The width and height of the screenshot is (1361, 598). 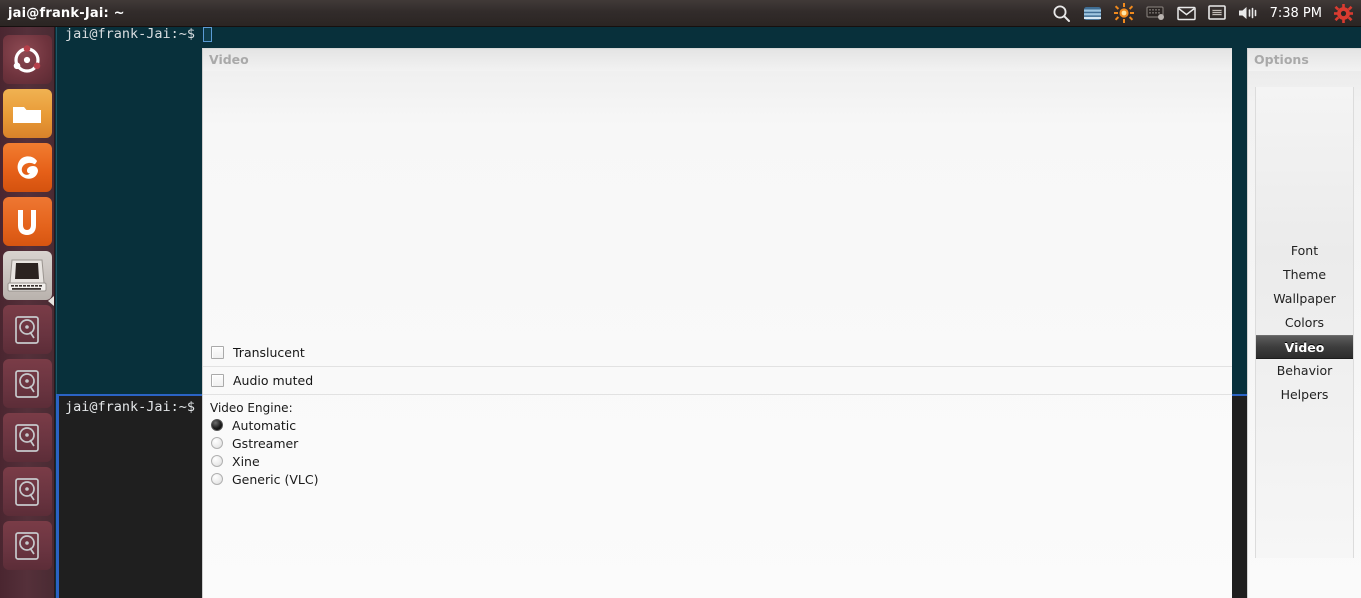 I want to click on window-title: jai@frank-Jai: ~, so click(x=66, y=13).